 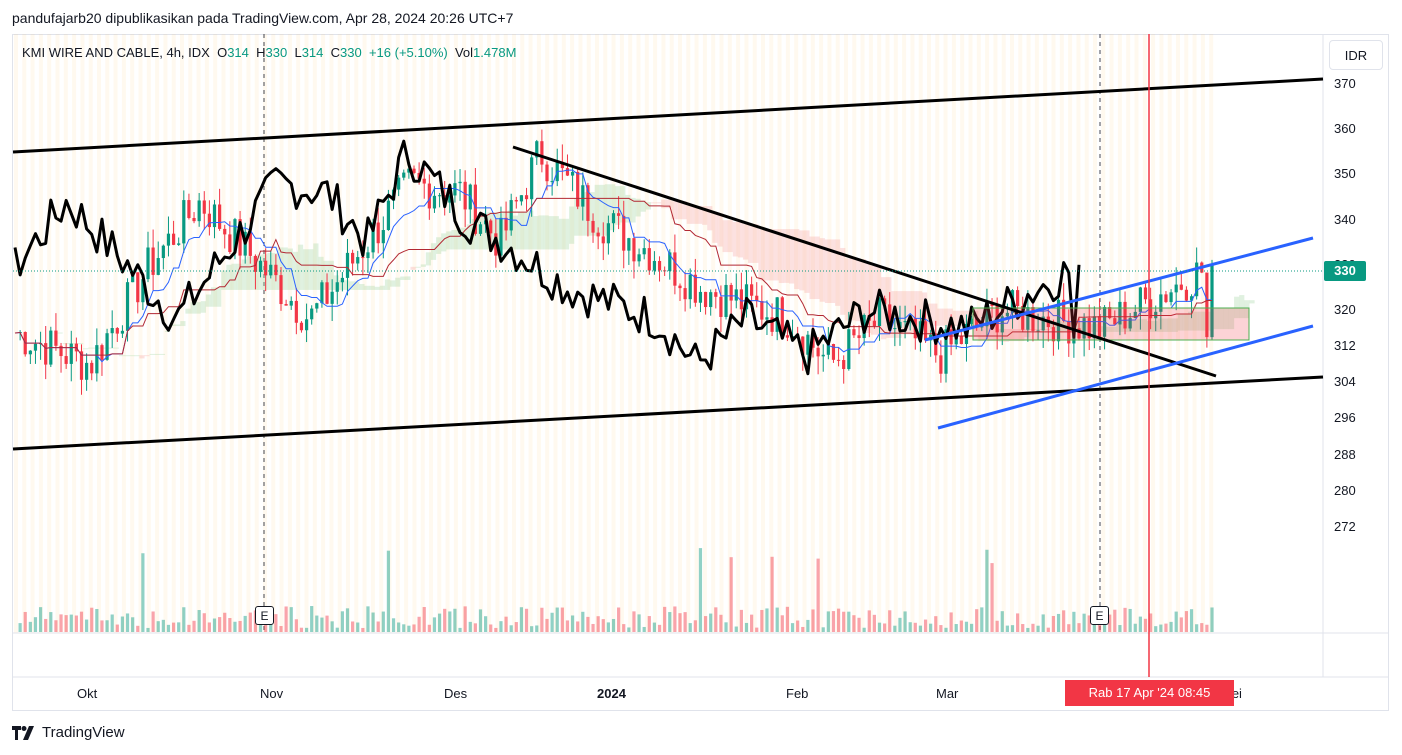 What do you see at coordinates (83, 732) in the screenshot?
I see `brand-name: TradingView` at bounding box center [83, 732].